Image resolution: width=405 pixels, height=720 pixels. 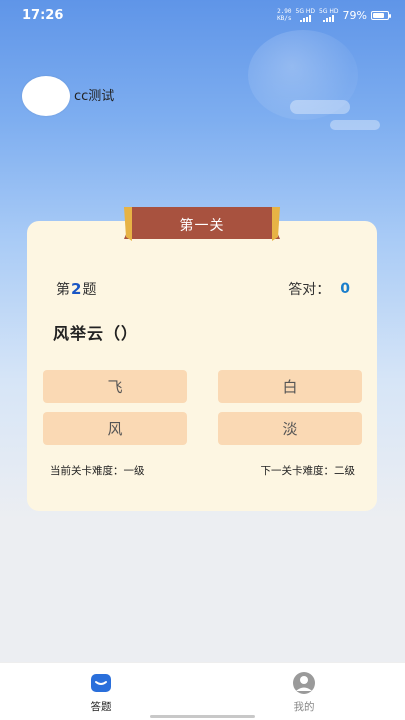 I want to click on net-speed-unit: KB/s, so click(x=284, y=18).